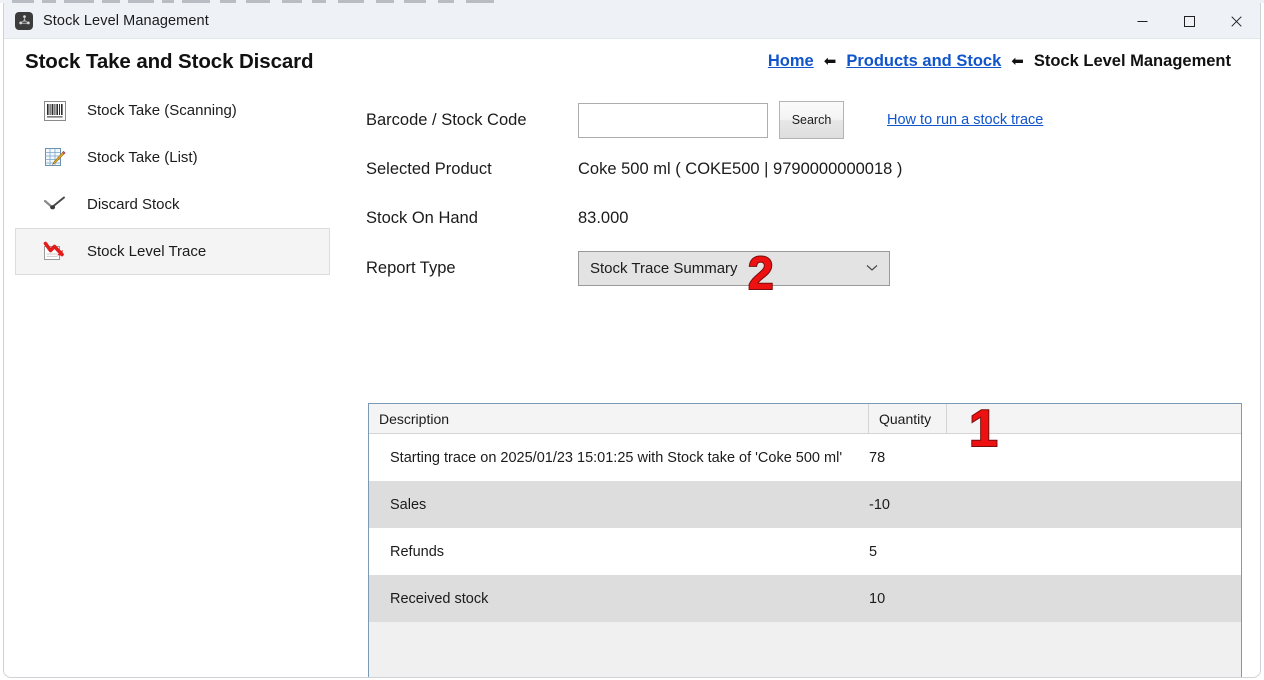 This screenshot has height=680, width=1264. I want to click on column-header-description: Description, so click(619, 419).